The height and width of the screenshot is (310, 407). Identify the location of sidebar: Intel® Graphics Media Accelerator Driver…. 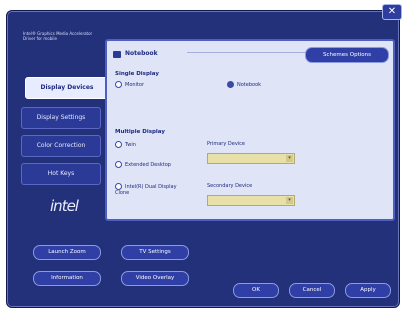
(64, 130).